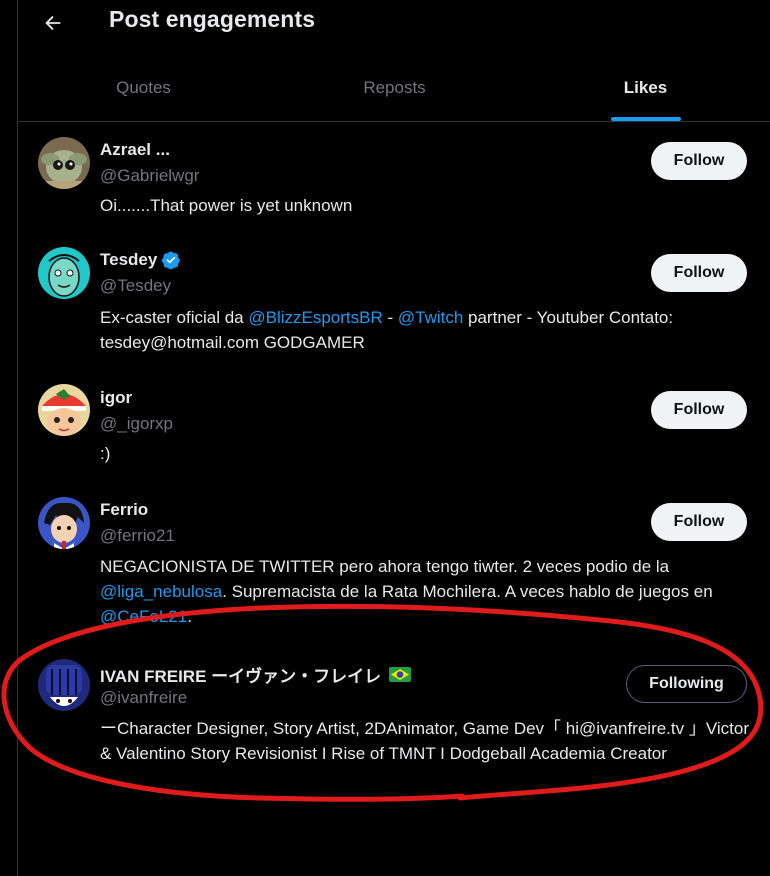 The width and height of the screenshot is (770, 876). What do you see at coordinates (136, 424) in the screenshot?
I see `user-handle: @_igorxp` at bounding box center [136, 424].